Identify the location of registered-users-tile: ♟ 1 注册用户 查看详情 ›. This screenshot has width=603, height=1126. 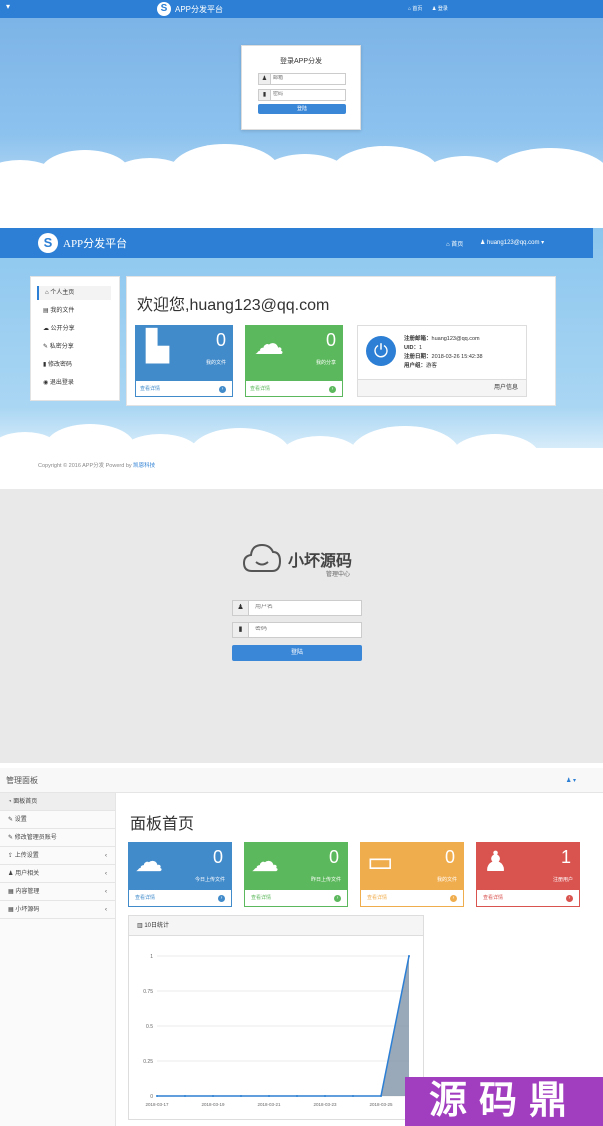
(528, 874).